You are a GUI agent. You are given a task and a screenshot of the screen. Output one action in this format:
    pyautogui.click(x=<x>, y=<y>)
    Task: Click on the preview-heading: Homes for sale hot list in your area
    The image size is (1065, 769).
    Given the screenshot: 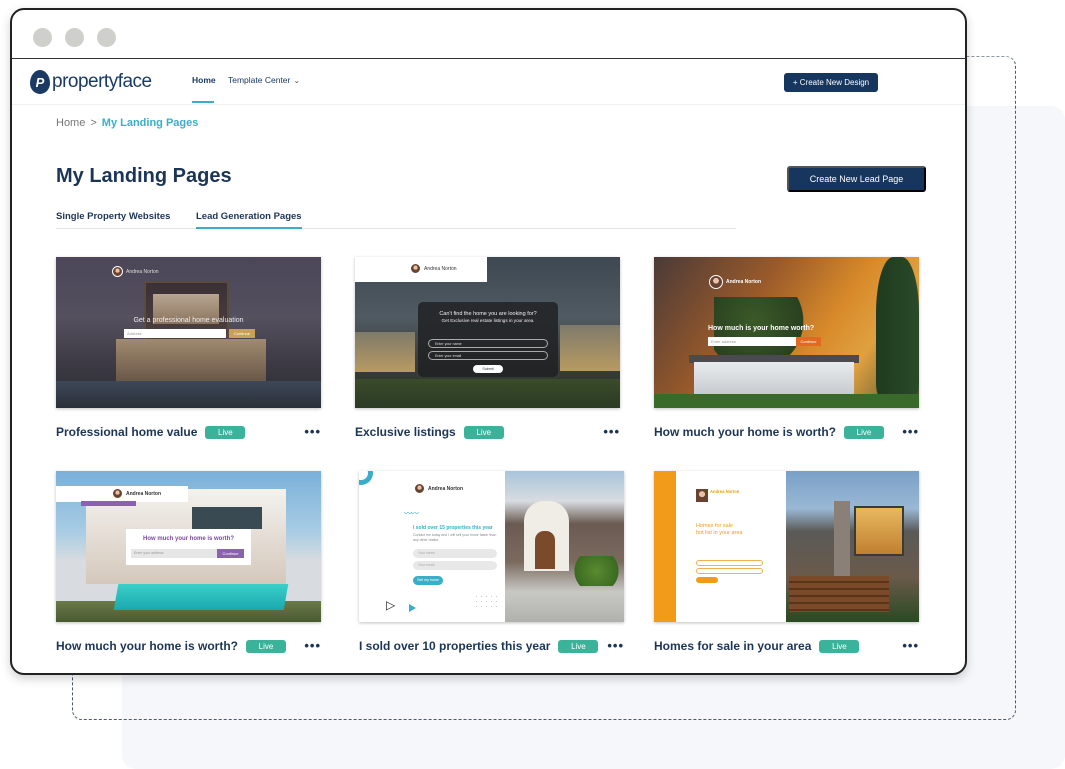 What is the action you would take?
    pyautogui.click(x=719, y=529)
    